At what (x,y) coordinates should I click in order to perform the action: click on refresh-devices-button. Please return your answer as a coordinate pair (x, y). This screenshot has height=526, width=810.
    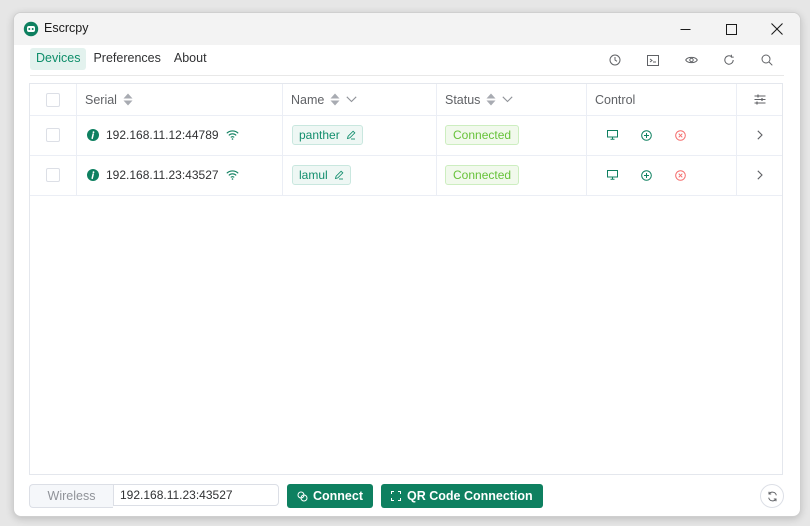
    Looking at the image, I should click on (772, 496).